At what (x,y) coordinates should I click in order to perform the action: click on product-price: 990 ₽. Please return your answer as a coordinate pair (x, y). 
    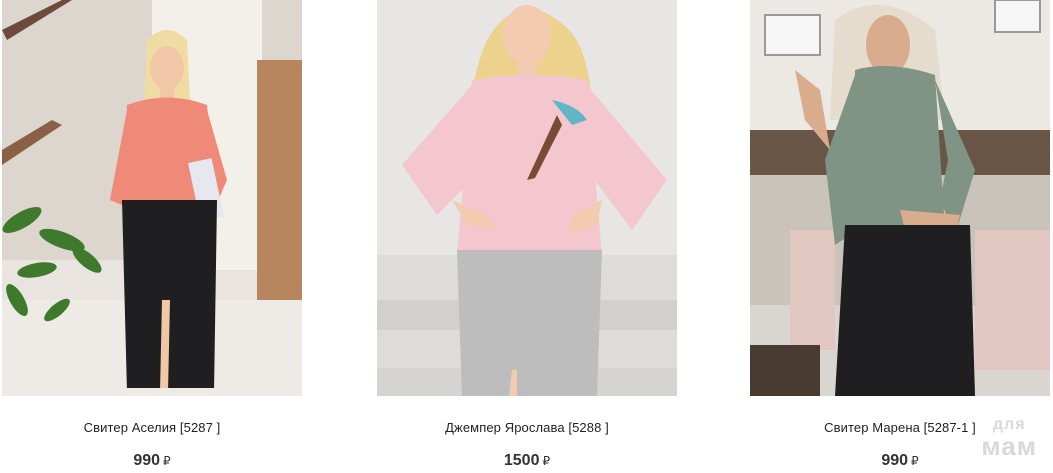
    Looking at the image, I should click on (152, 461).